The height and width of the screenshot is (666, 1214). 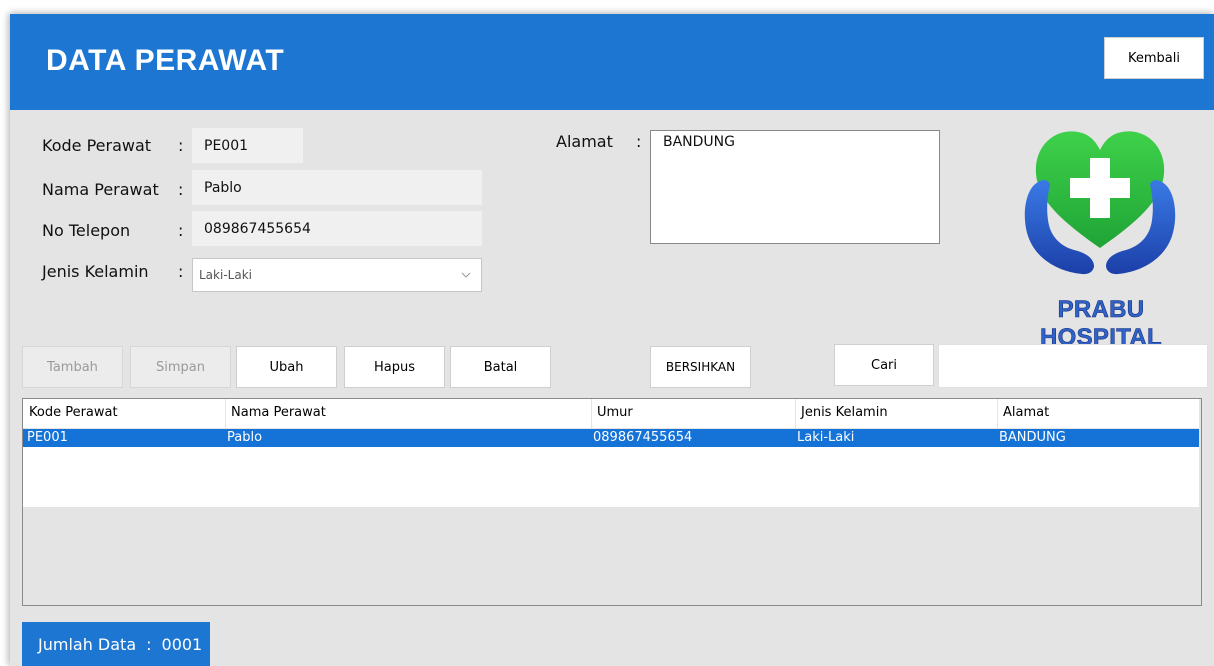 I want to click on header-bar: DATA PERAWAT Kembali, so click(x=612, y=62).